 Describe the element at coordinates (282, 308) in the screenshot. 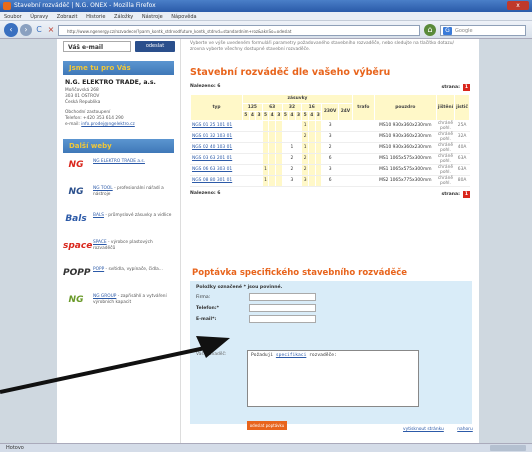

I see `telefon-input` at that location.